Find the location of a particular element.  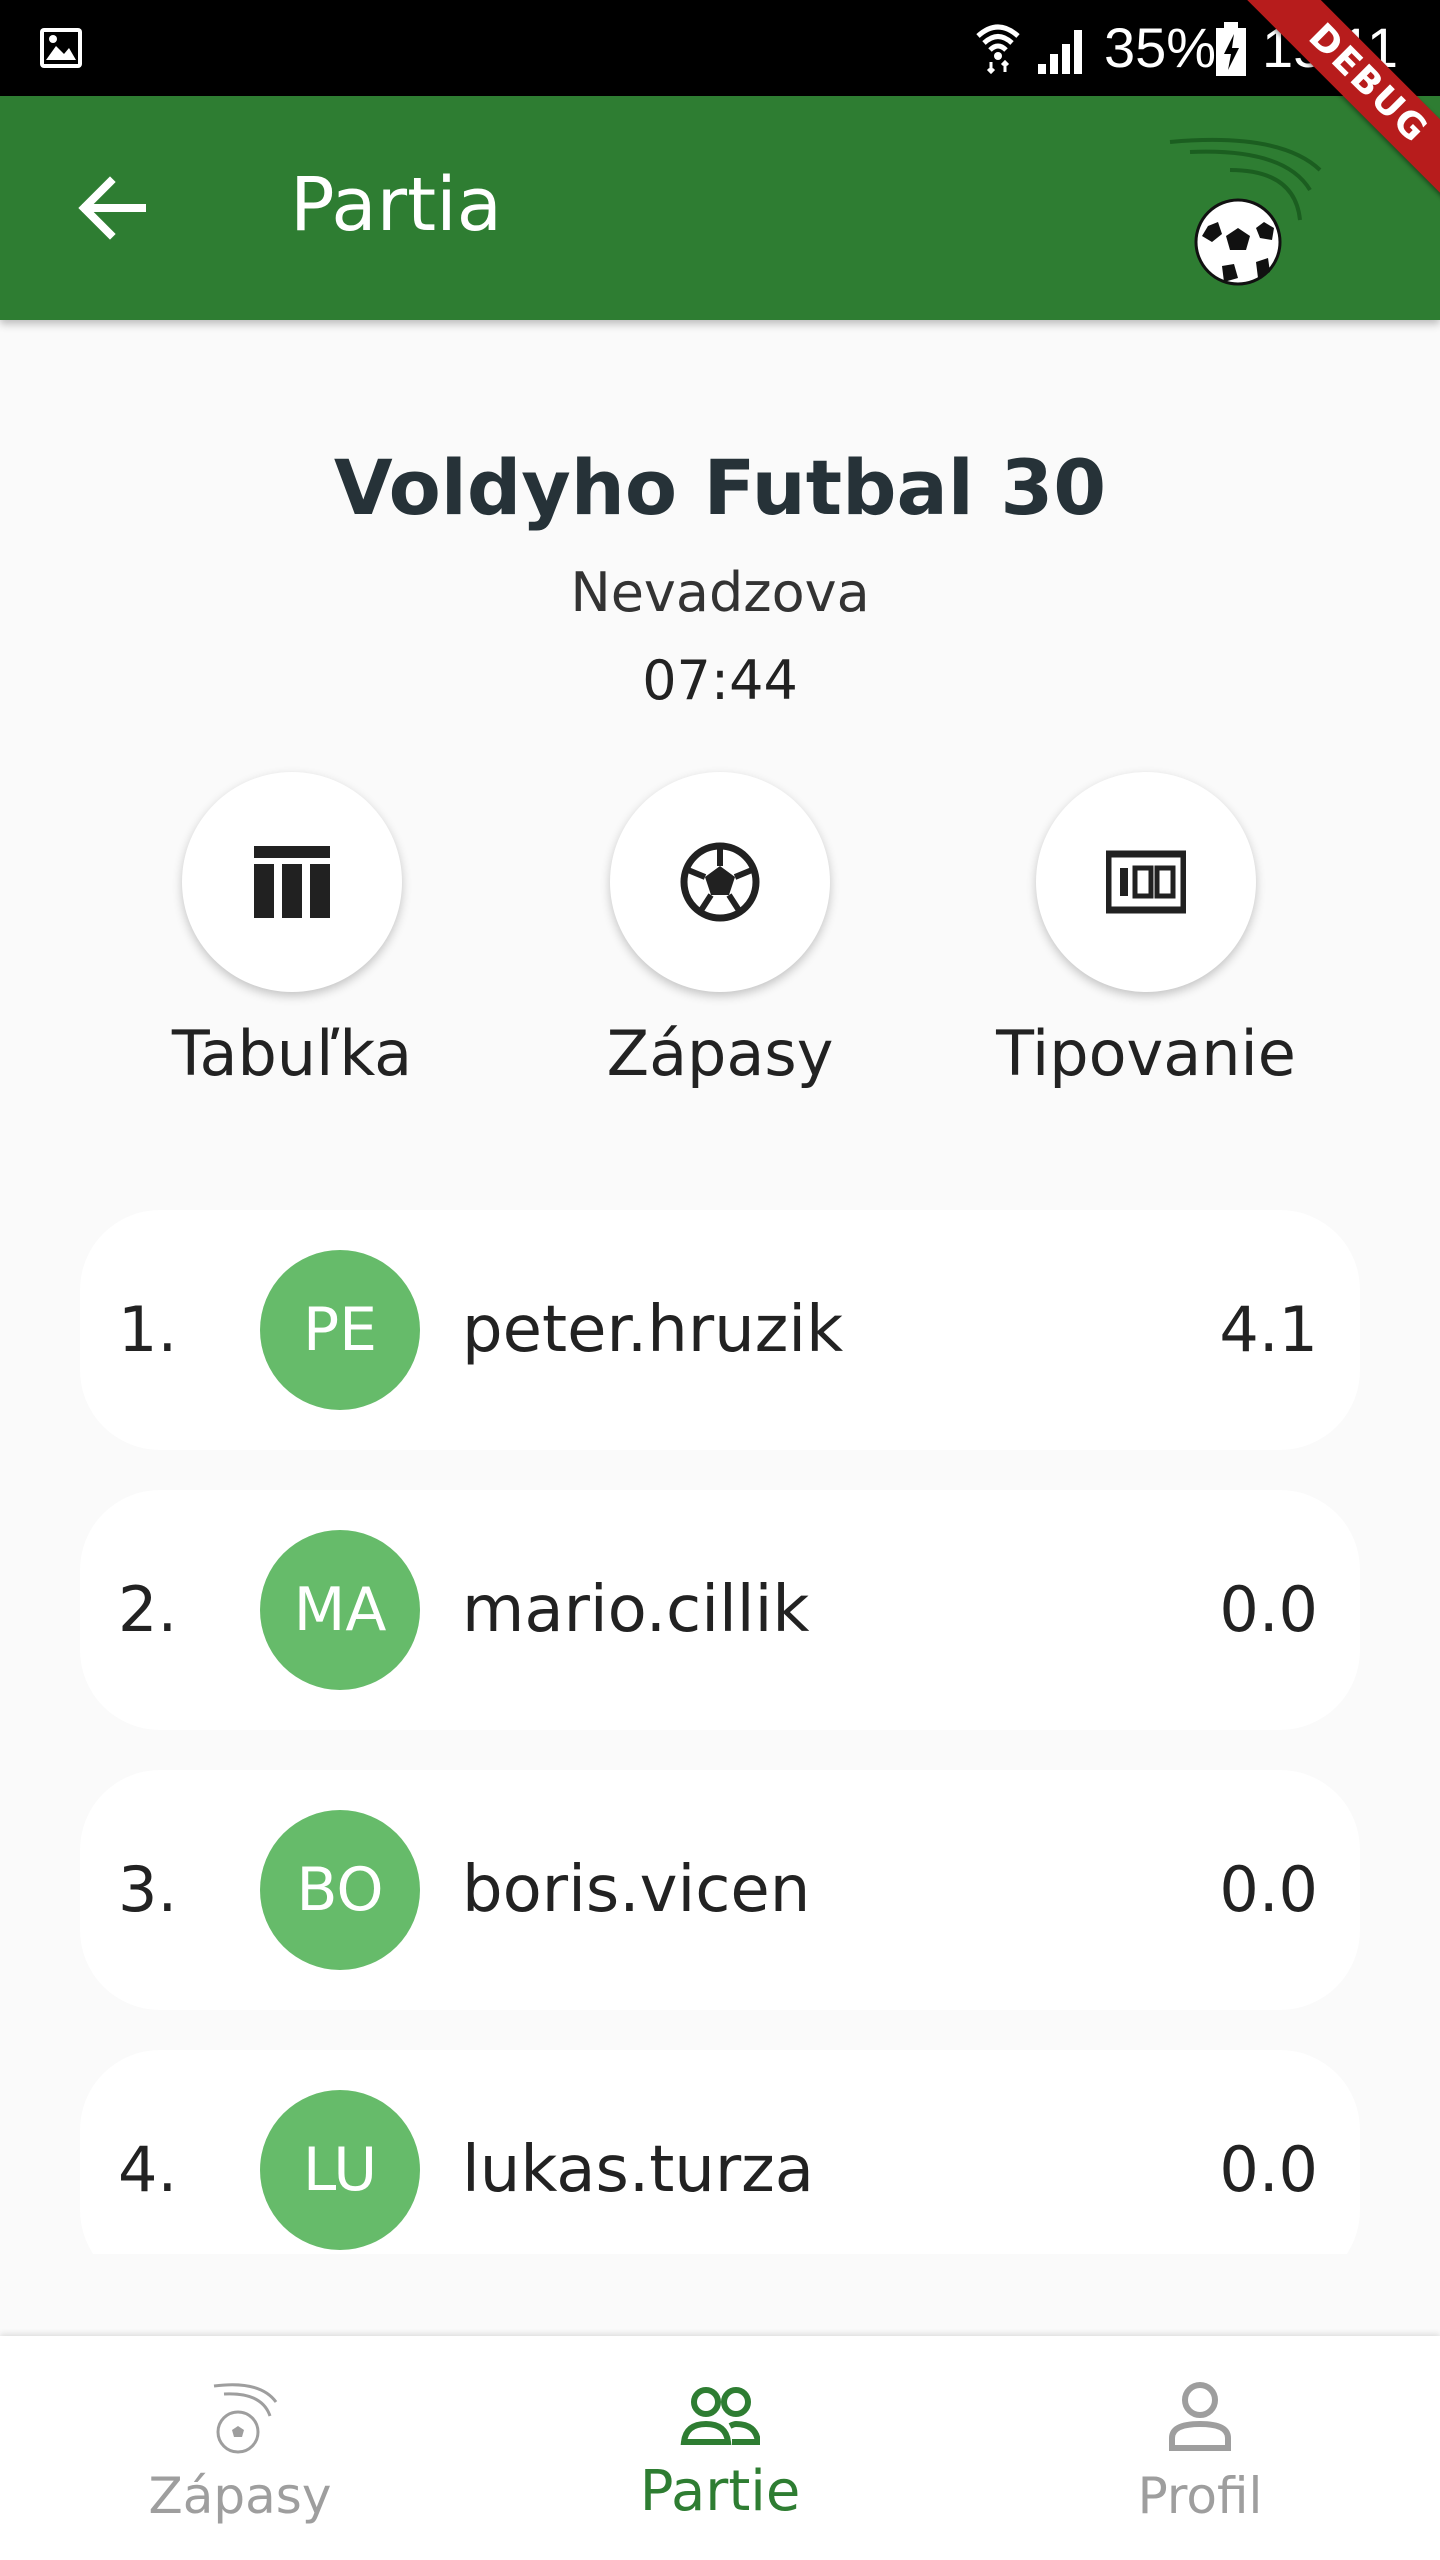

player-name: boris.vicen is located at coordinates (636, 1890).